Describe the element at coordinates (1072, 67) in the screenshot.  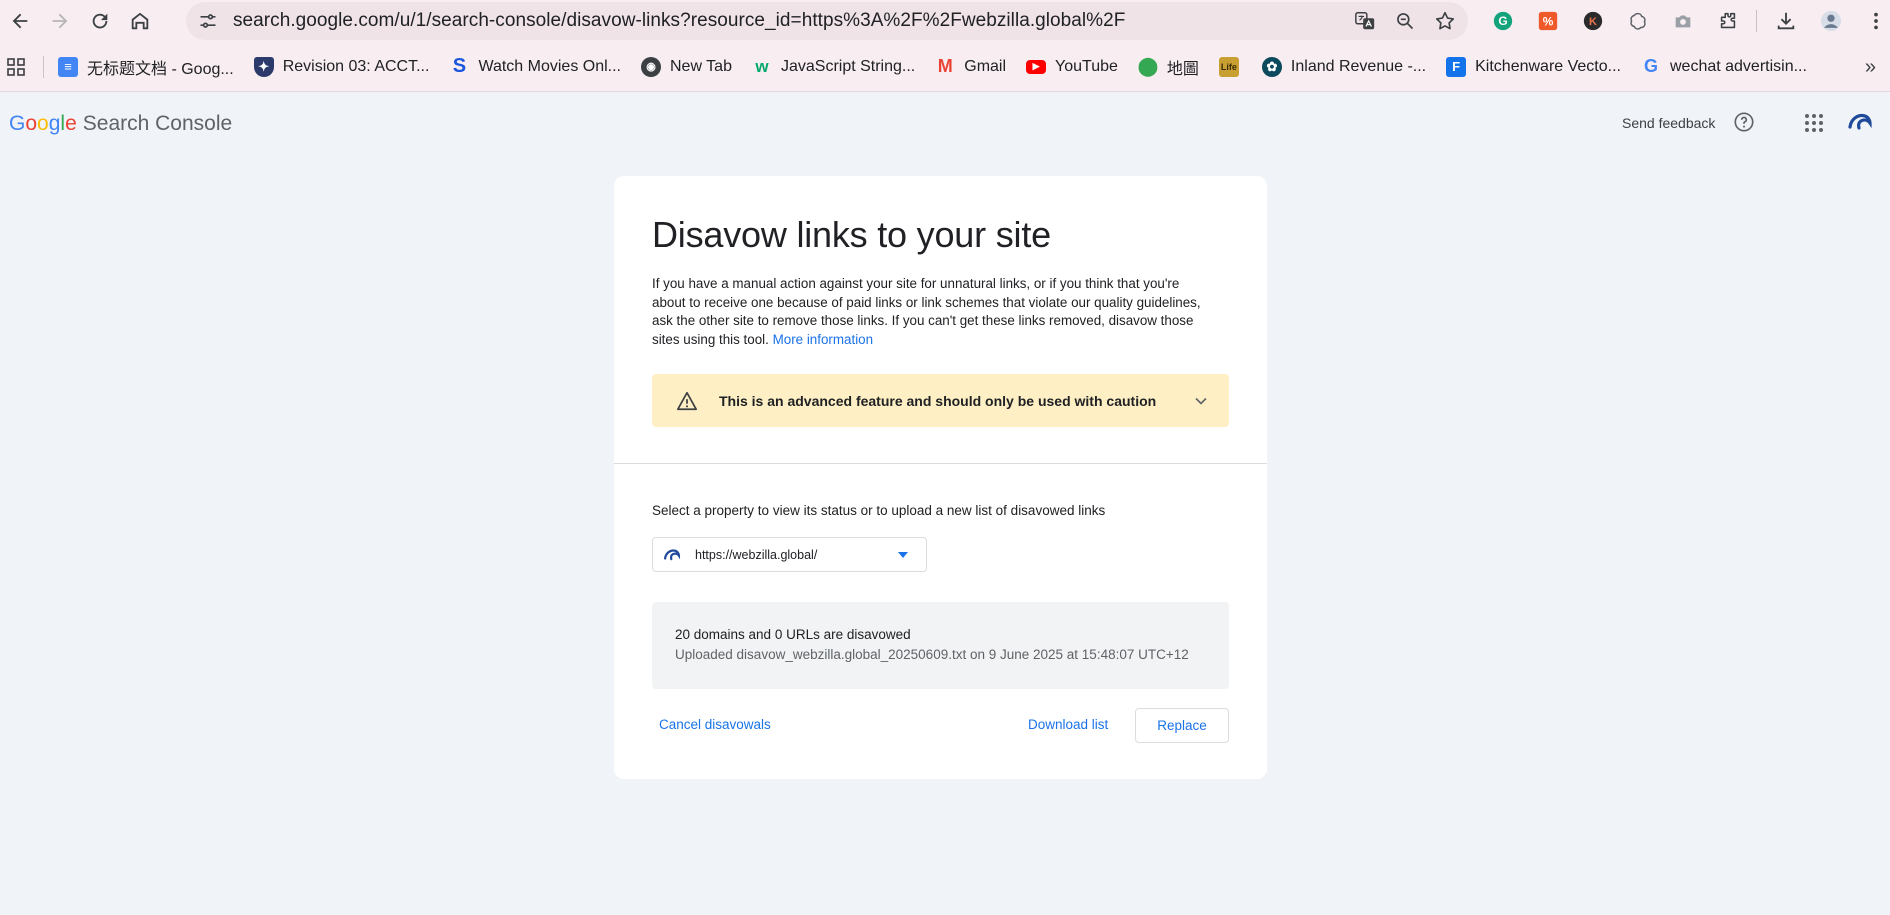
I see `bookmark-item: ▶ YouTube` at that location.